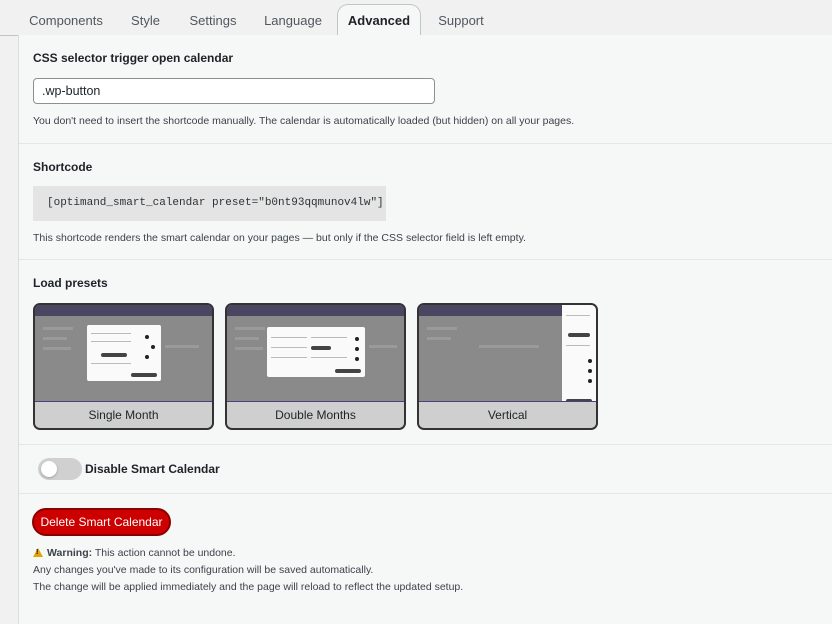 The width and height of the screenshot is (832, 624). I want to click on delete-smart-calendar-button: Delete Smart Calendar, so click(101, 522).